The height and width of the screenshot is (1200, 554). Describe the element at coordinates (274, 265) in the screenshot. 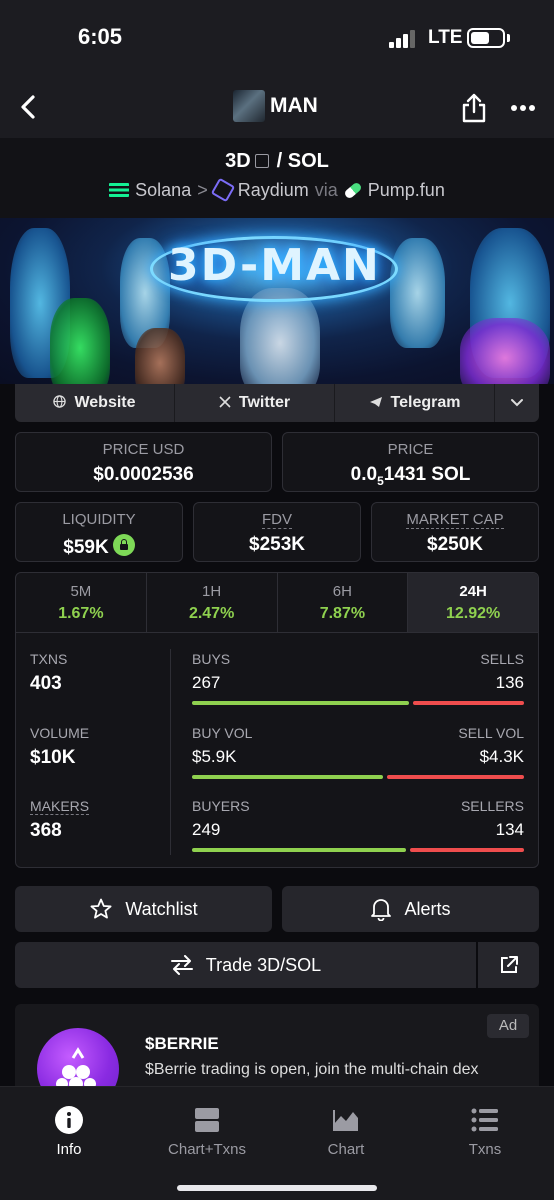

I see `banner-title: 3D-MAN` at that location.